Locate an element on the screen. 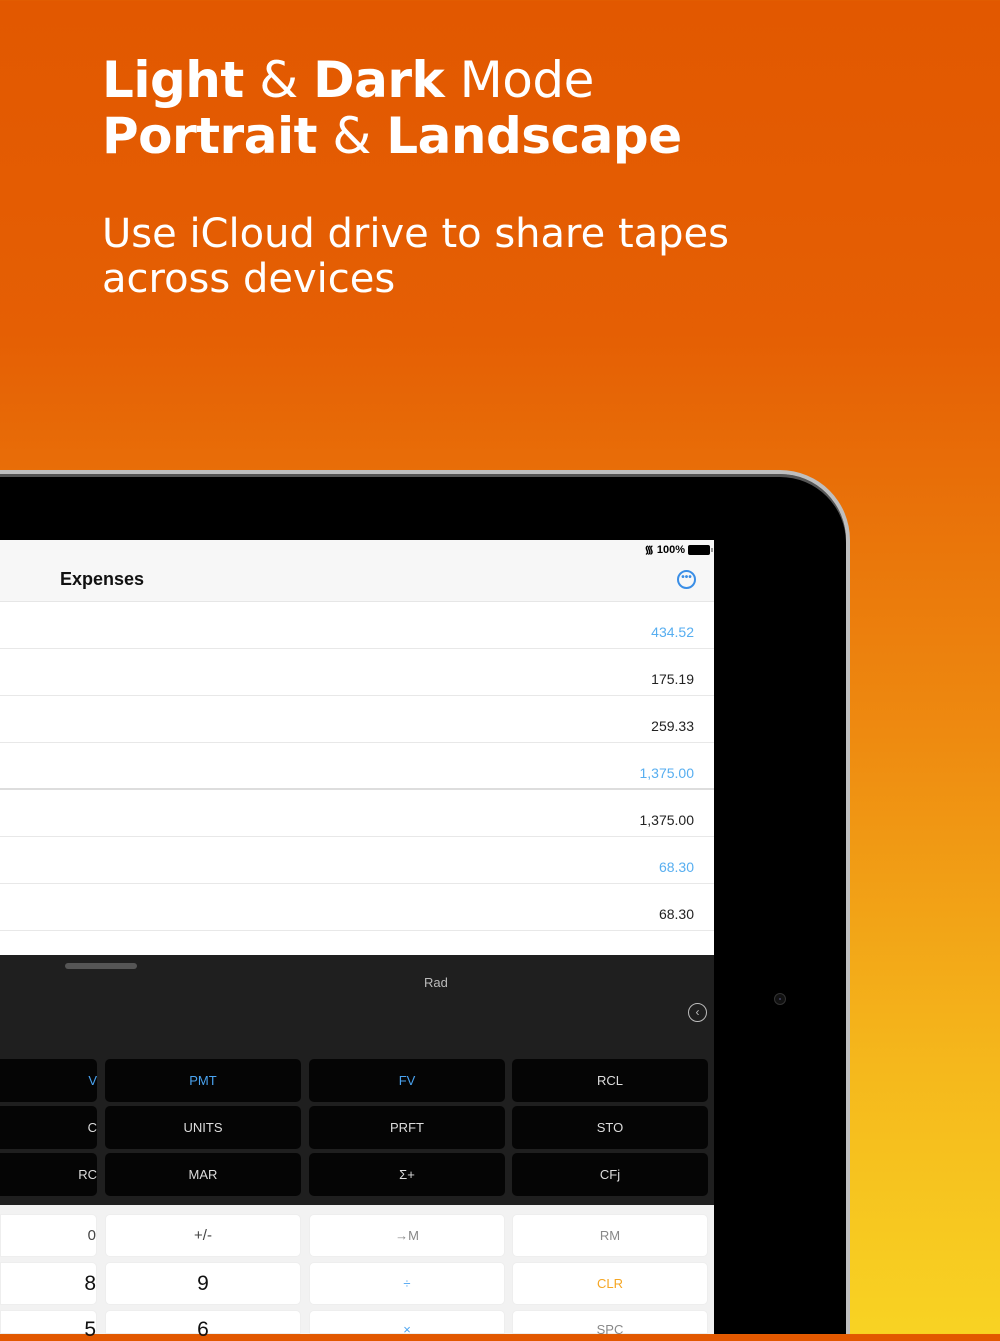 The height and width of the screenshot is (1341, 1000). key-num_keys-1-1: 9 is located at coordinates (203, 1283).